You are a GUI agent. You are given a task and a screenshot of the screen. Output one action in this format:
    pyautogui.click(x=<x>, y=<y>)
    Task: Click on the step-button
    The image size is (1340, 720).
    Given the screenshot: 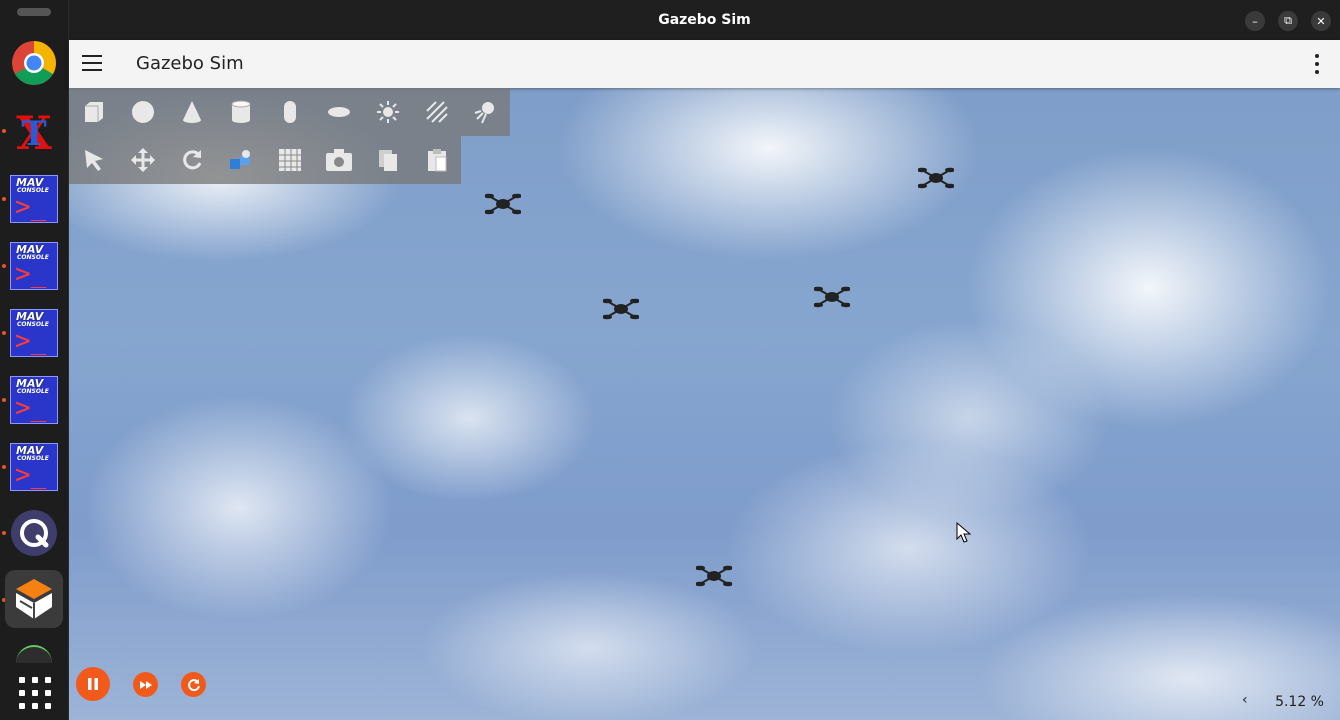 What is the action you would take?
    pyautogui.click(x=145, y=684)
    